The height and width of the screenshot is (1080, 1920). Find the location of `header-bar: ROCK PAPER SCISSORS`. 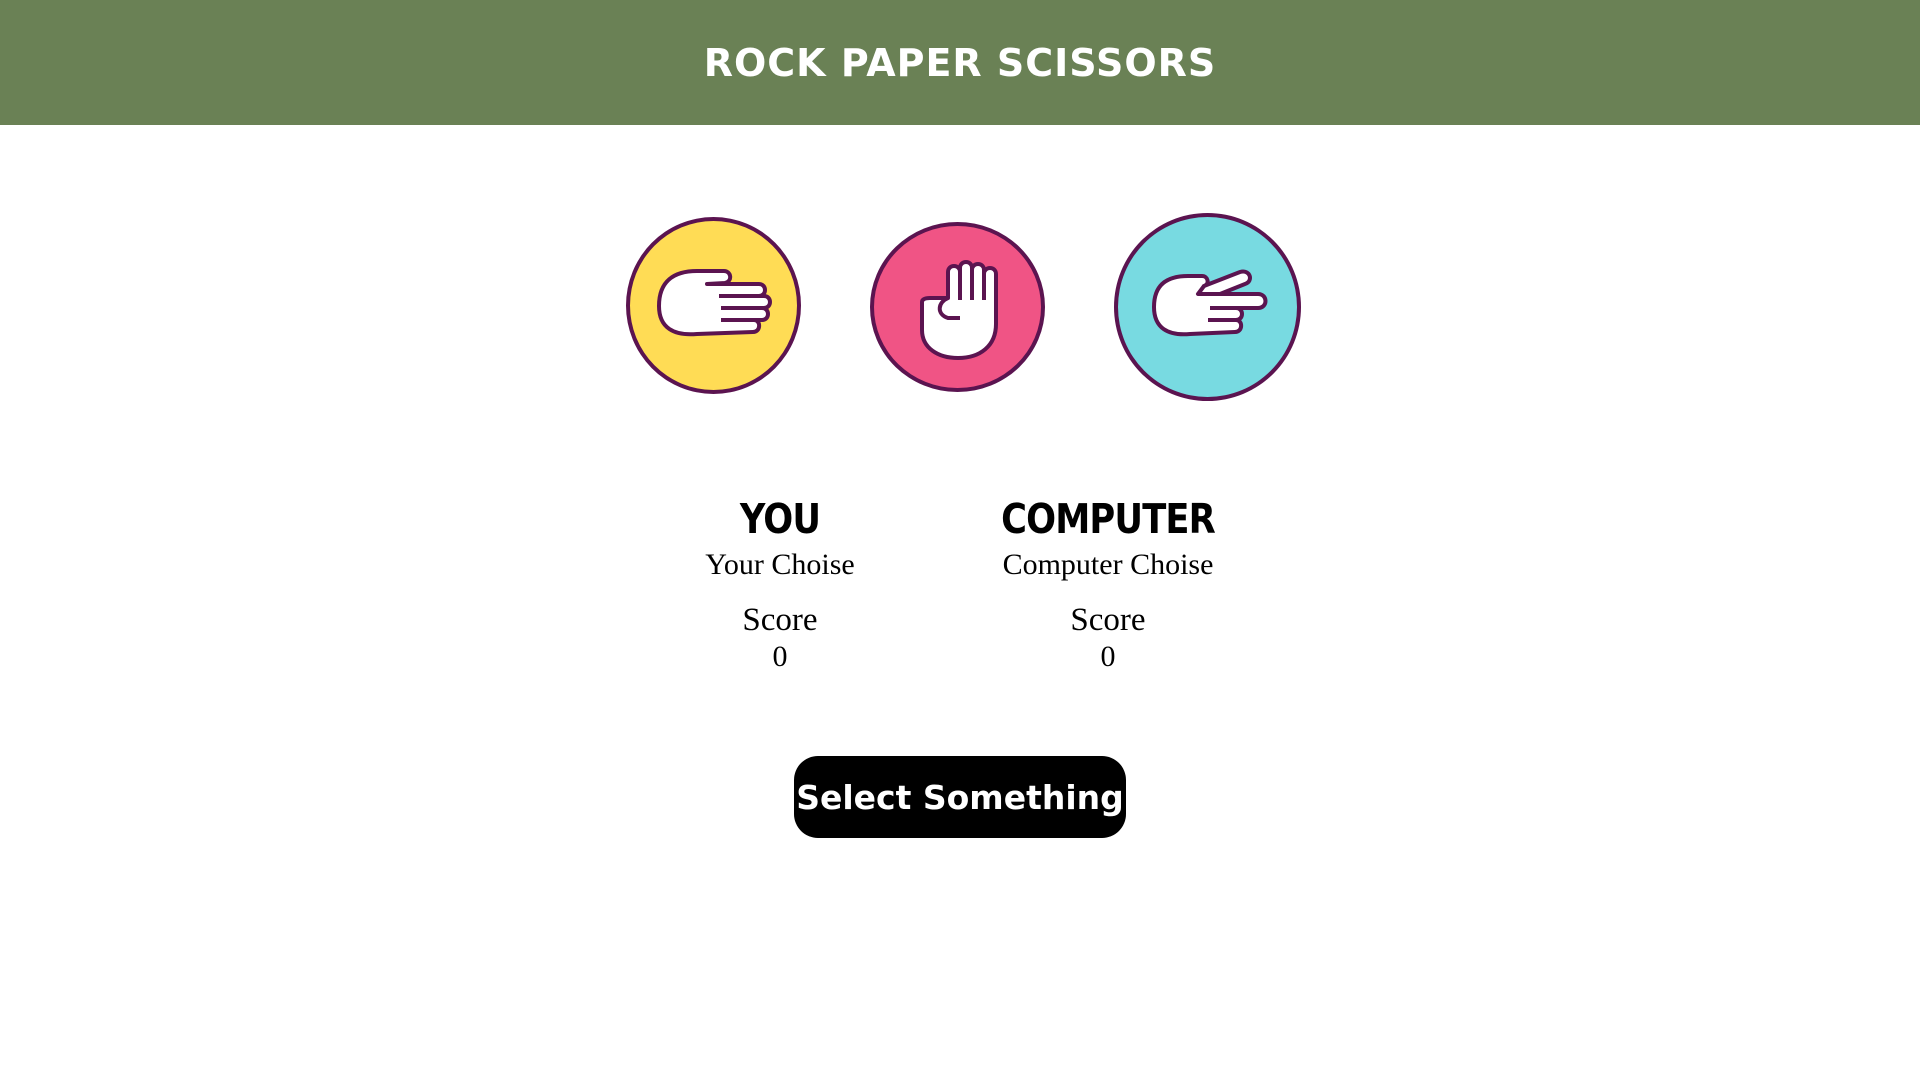

header-bar: ROCK PAPER SCISSORS is located at coordinates (960, 62).